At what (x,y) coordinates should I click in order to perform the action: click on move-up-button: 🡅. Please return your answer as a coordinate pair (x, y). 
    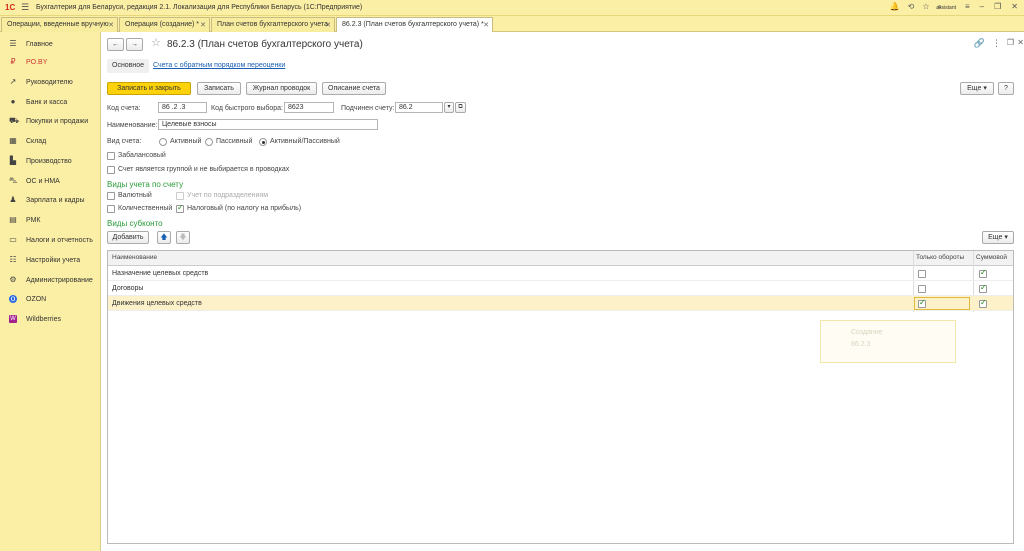
    Looking at the image, I should click on (164, 237).